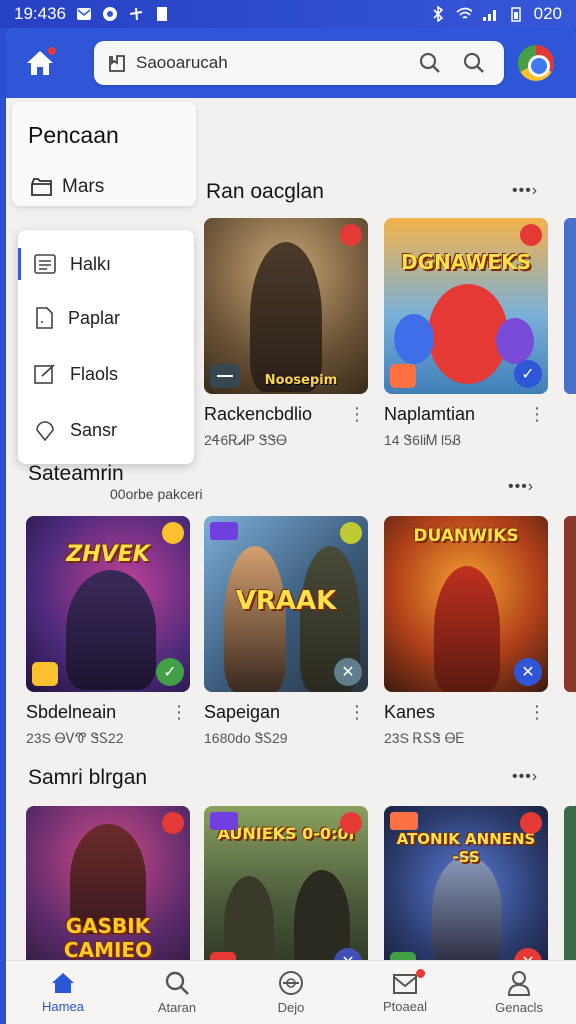  What do you see at coordinates (246, 738) in the screenshot?
I see `game-meta: 1680do ᏕᏚ29` at bounding box center [246, 738].